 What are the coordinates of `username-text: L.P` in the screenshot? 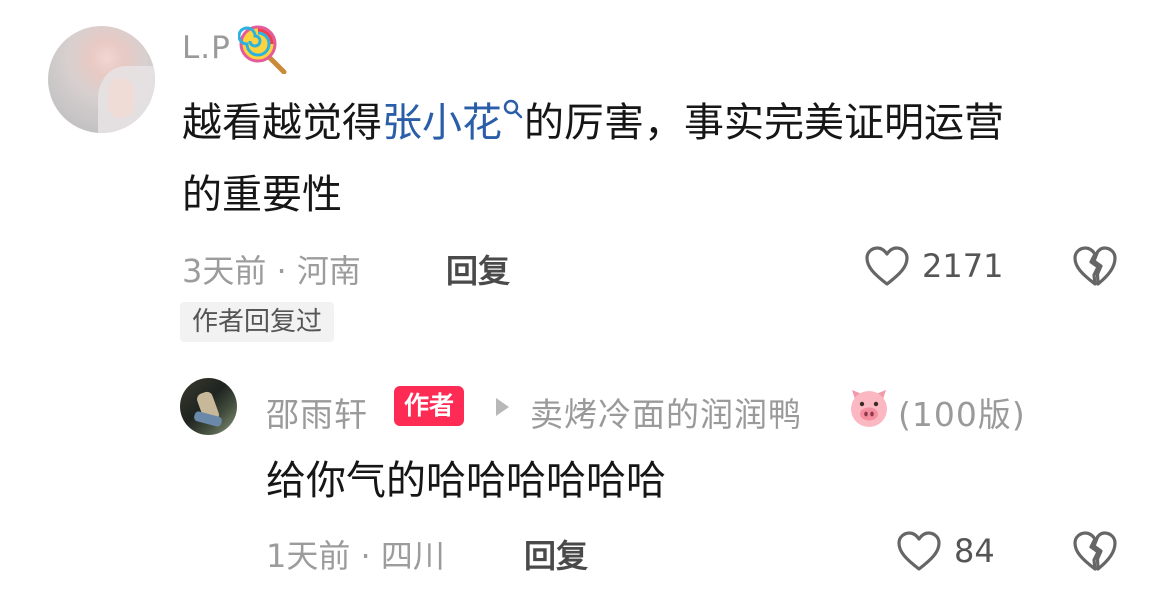 It's located at (206, 48).